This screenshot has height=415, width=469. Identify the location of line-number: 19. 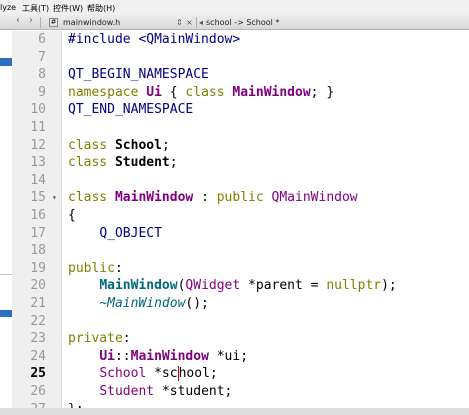
(38, 268).